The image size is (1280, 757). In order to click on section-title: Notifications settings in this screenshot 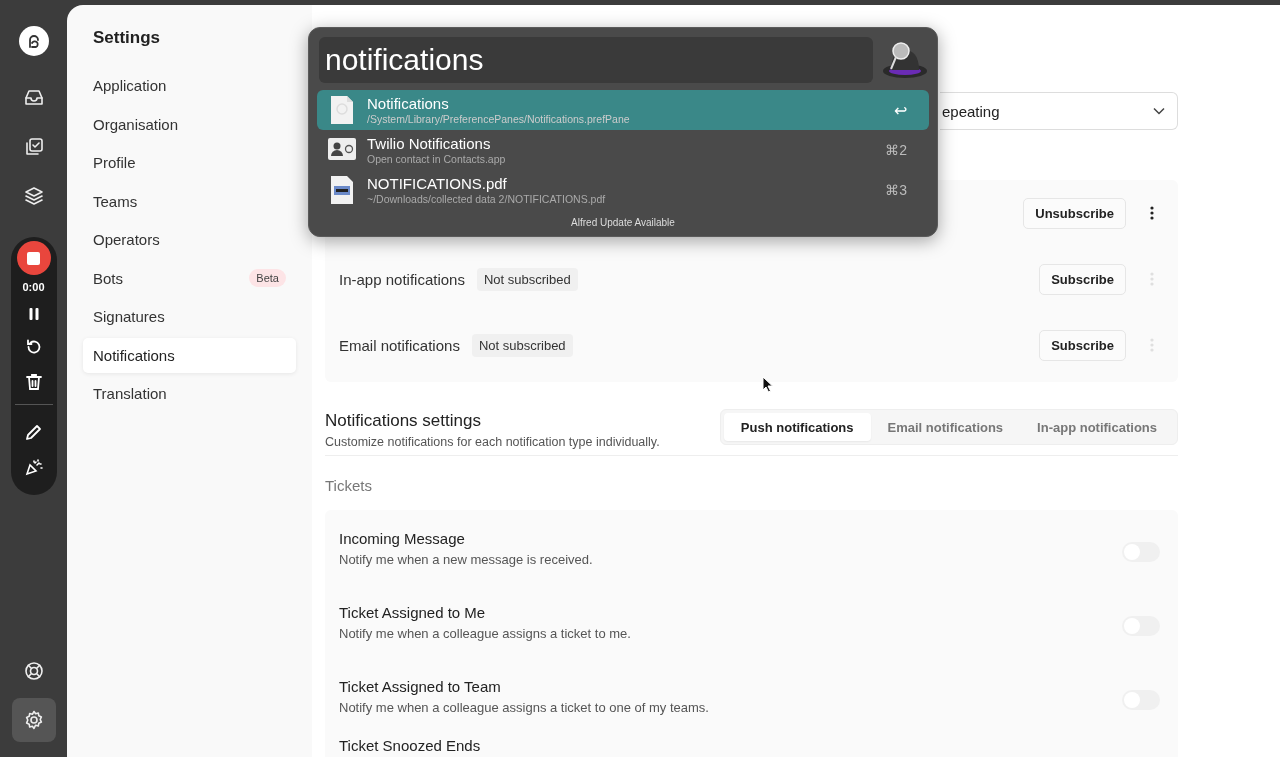, I will do `click(403, 421)`.